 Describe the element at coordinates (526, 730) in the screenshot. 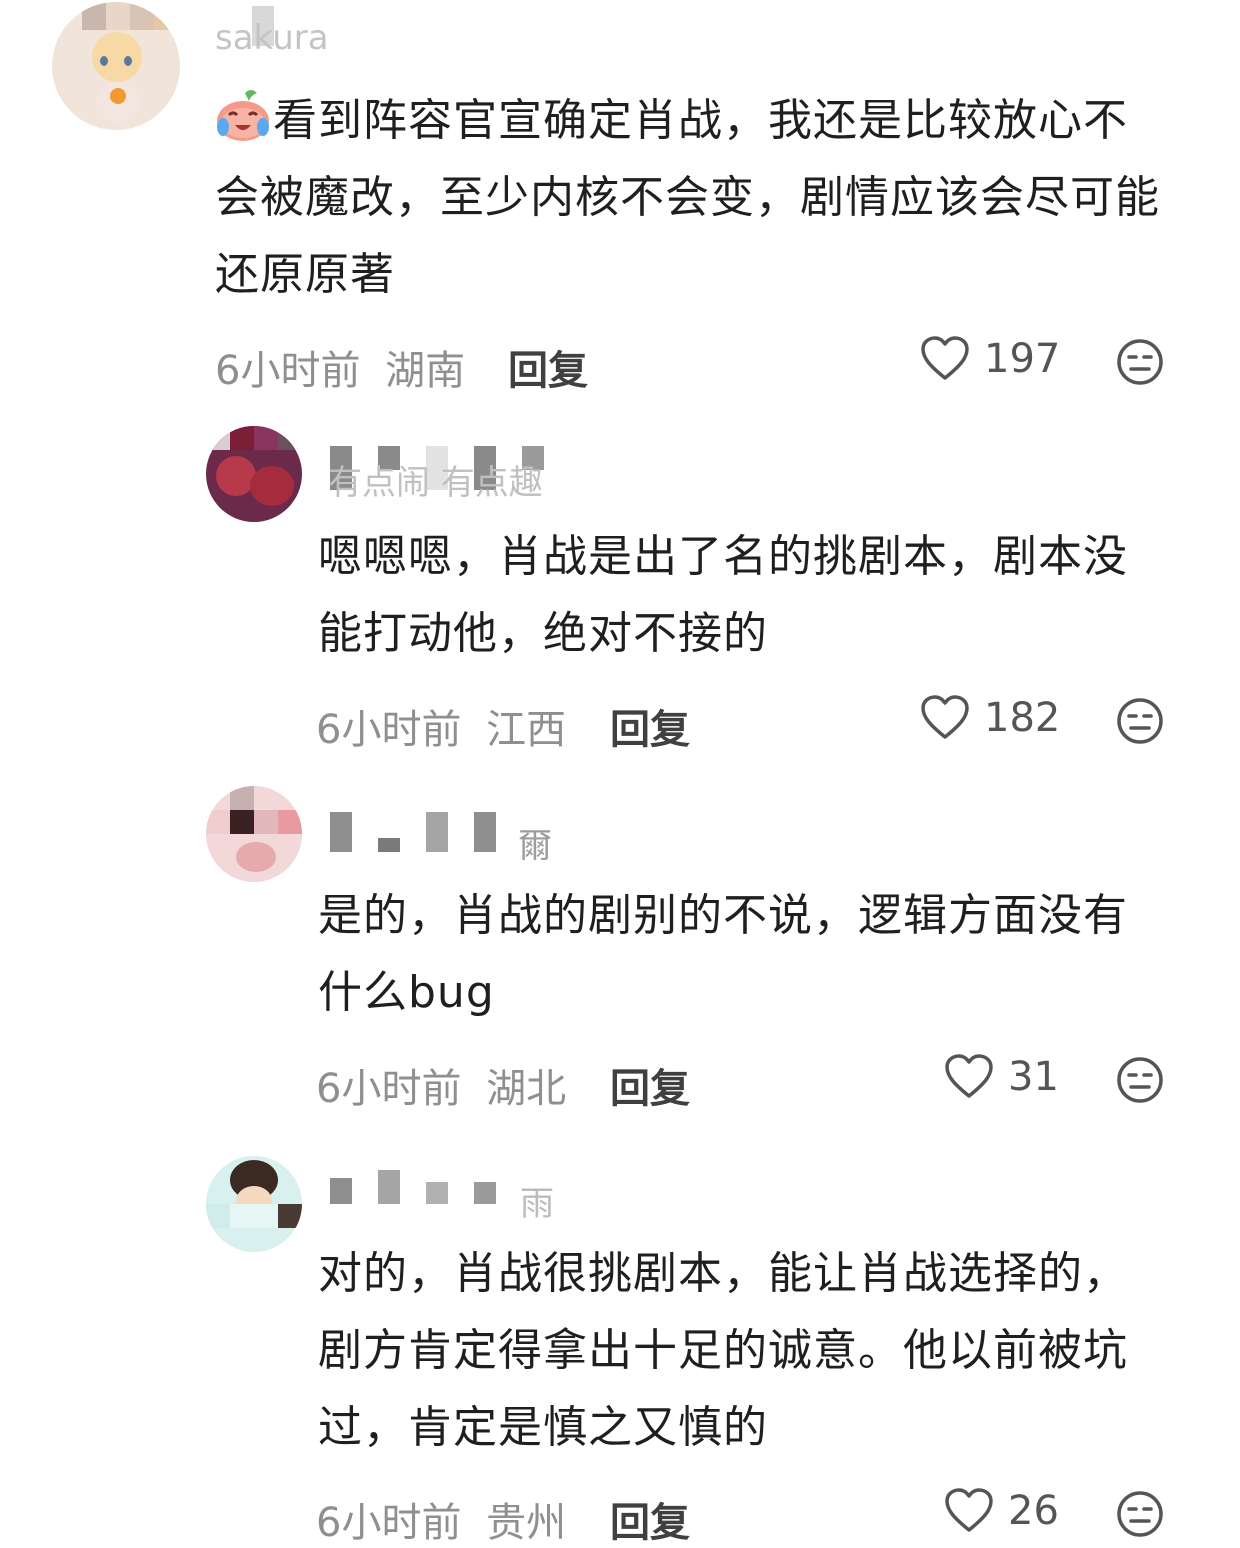

I see `comment-location: 江西` at that location.